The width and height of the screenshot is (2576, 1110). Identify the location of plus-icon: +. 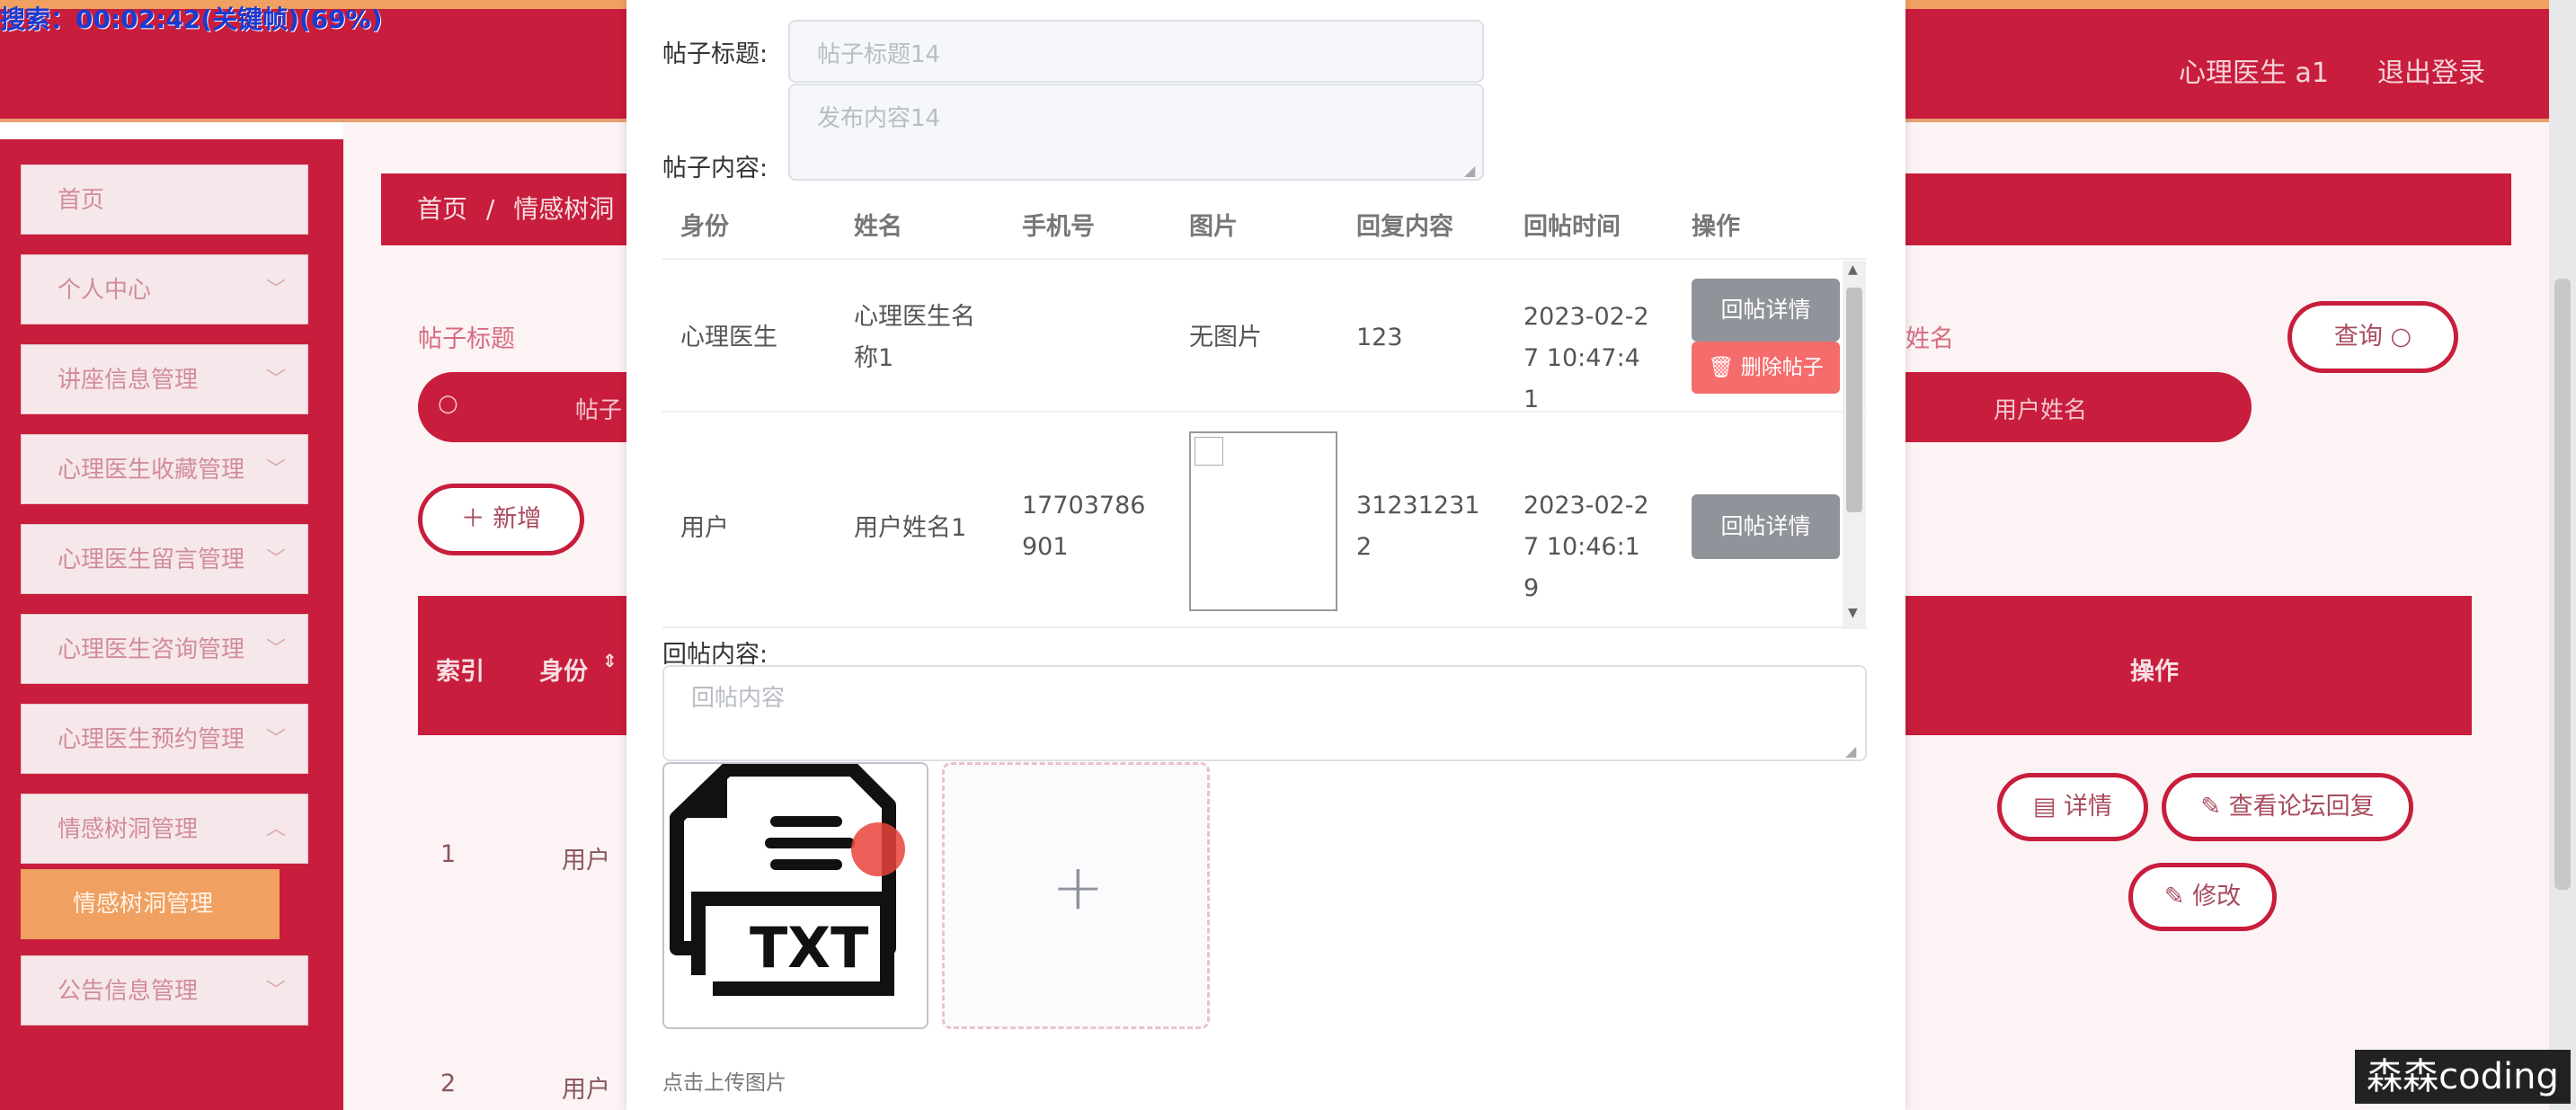
(1078, 887).